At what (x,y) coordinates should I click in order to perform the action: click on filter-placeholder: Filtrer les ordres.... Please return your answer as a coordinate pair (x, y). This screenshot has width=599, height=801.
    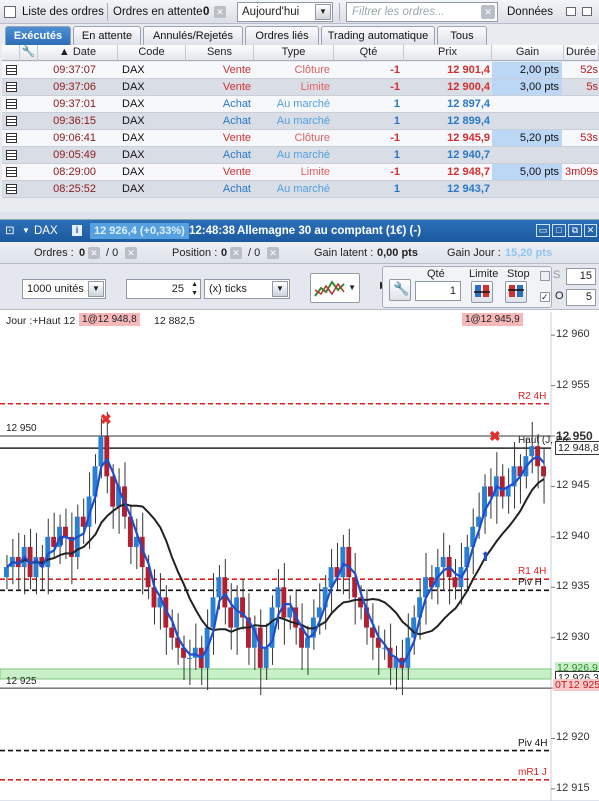
    Looking at the image, I should click on (398, 12).